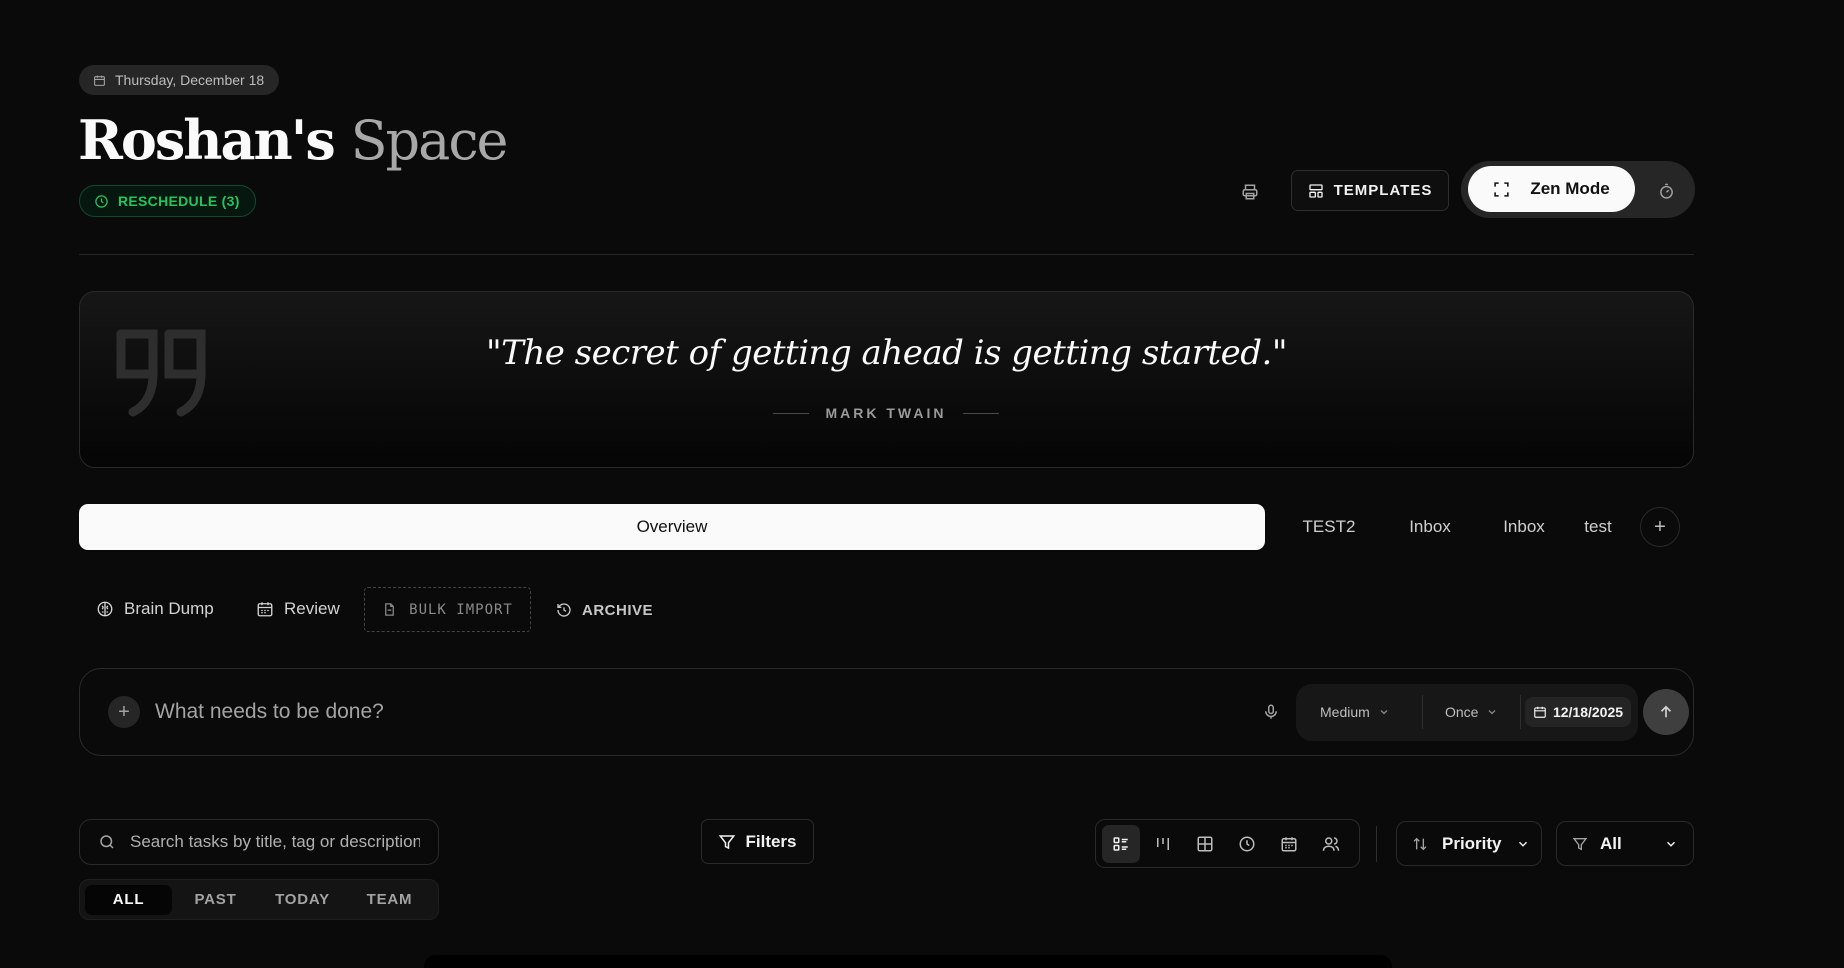 This screenshot has height=968, width=1844. Describe the element at coordinates (215, 900) in the screenshot. I see `tab-past: PAST` at that location.